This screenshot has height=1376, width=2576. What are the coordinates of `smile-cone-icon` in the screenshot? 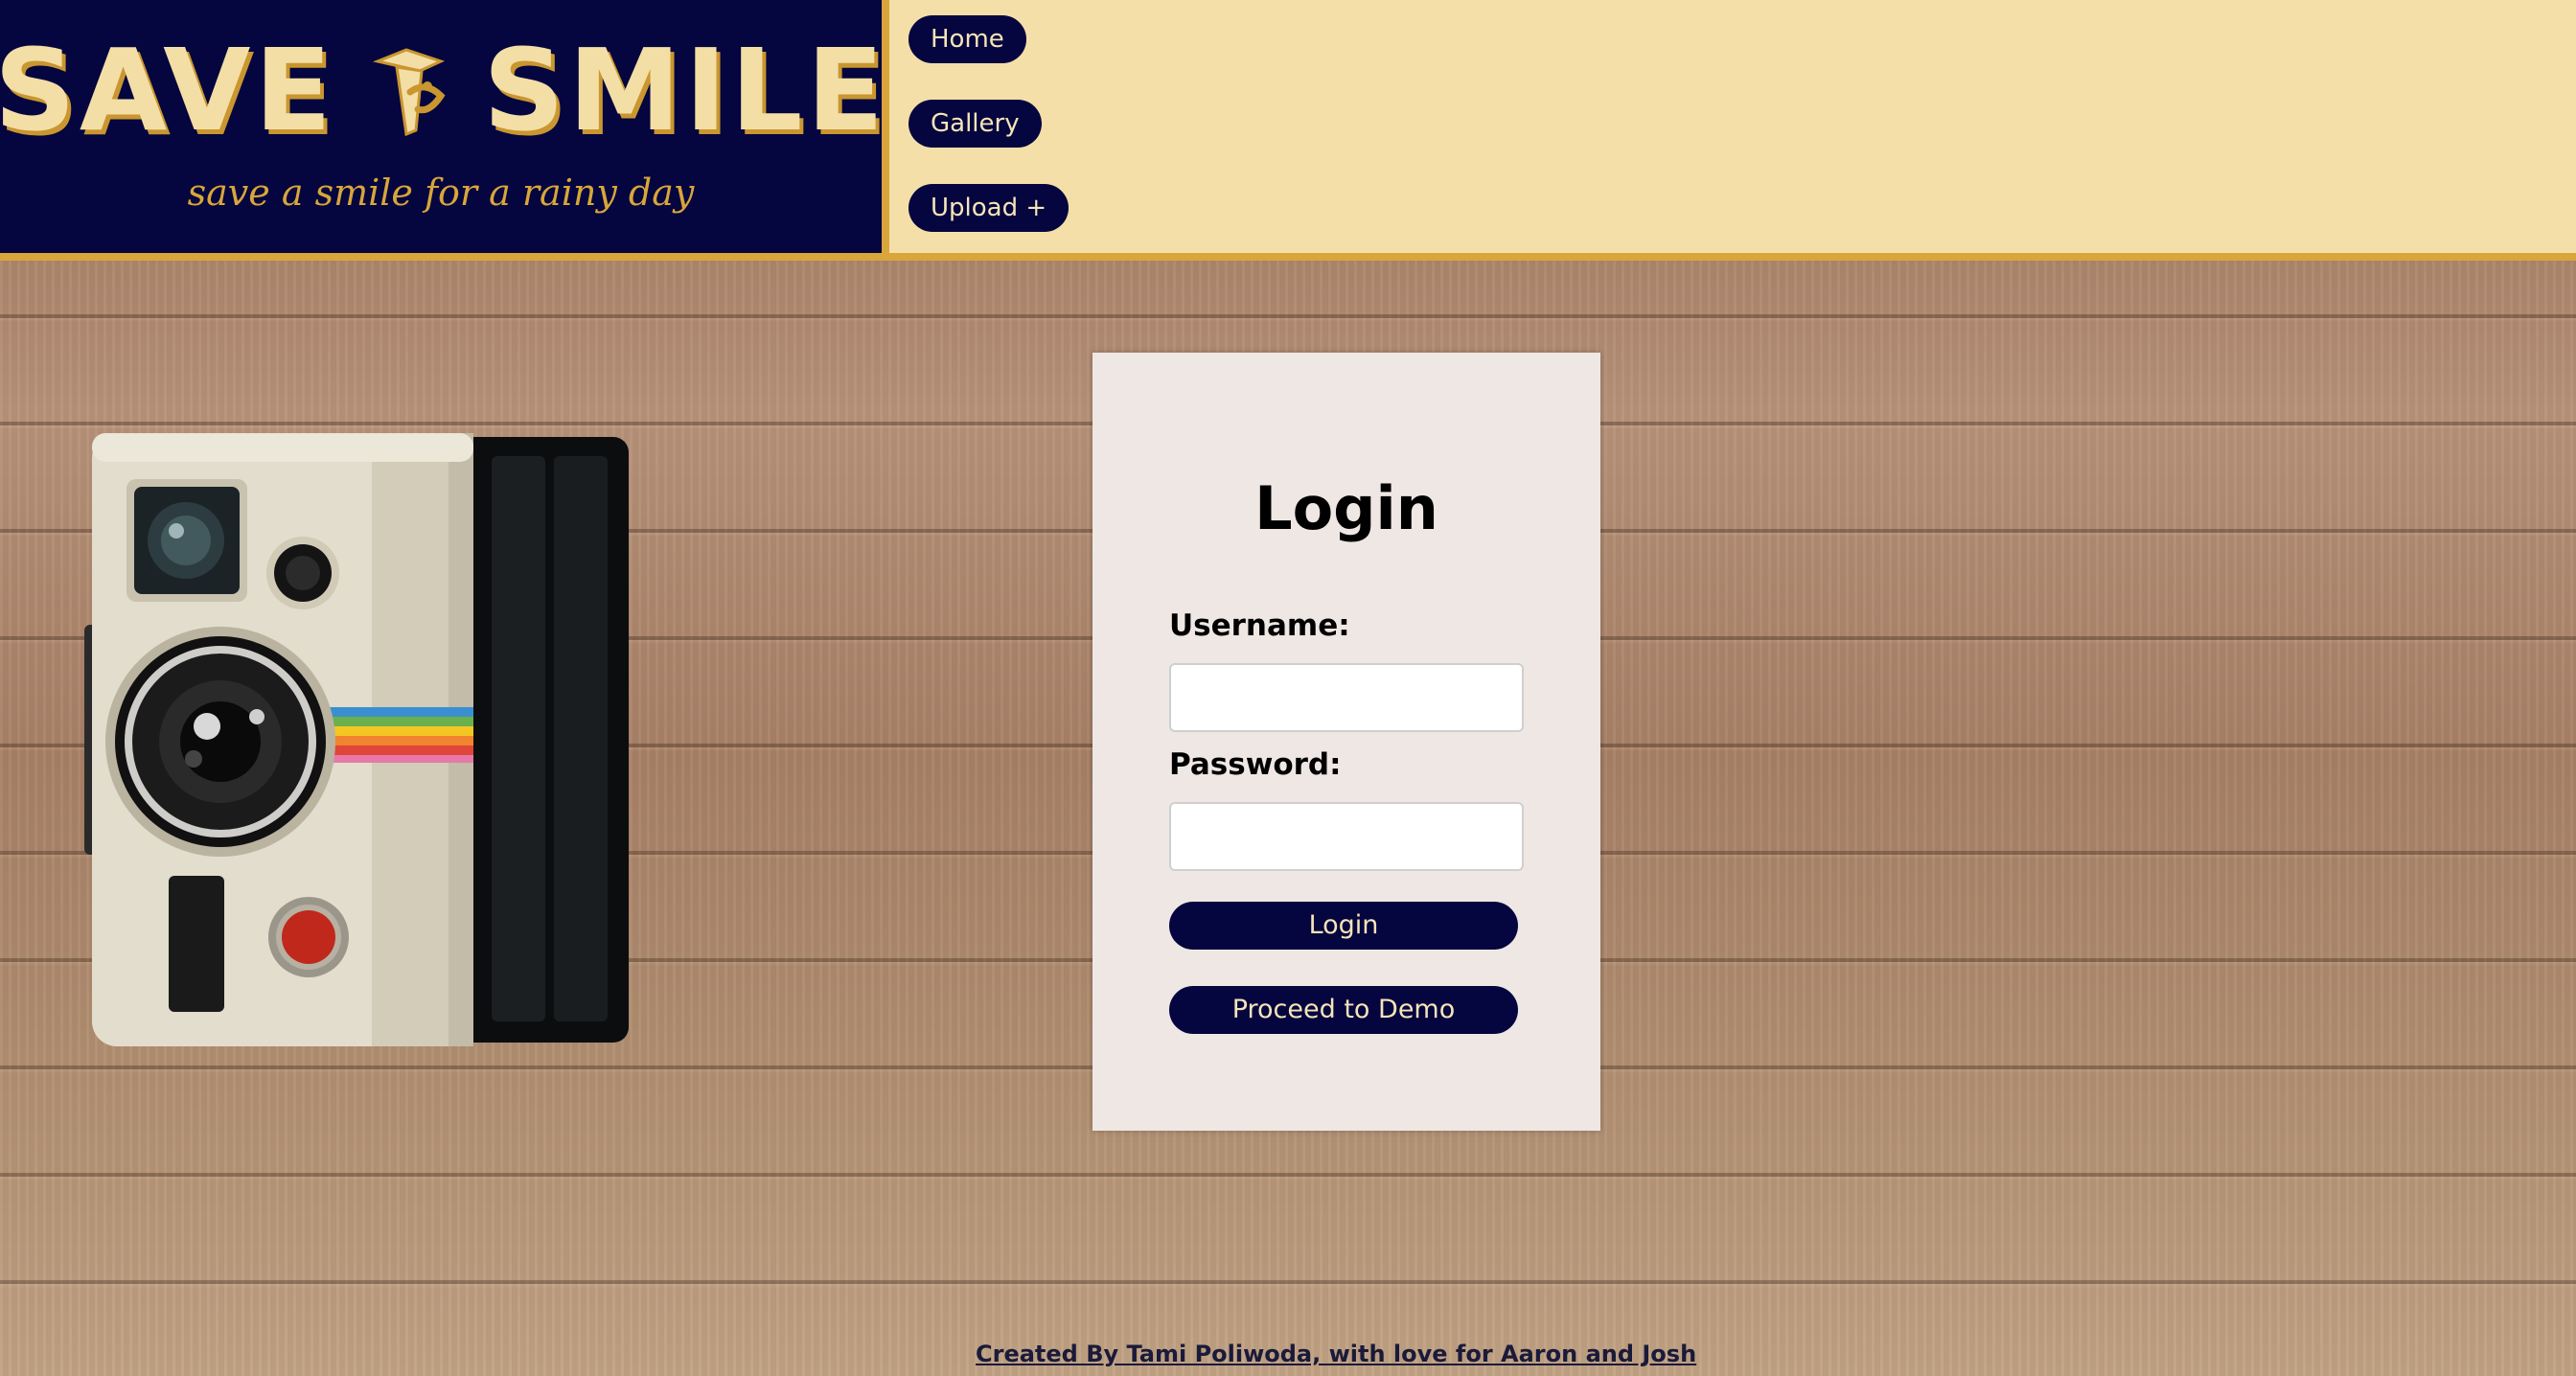 It's located at (409, 92).